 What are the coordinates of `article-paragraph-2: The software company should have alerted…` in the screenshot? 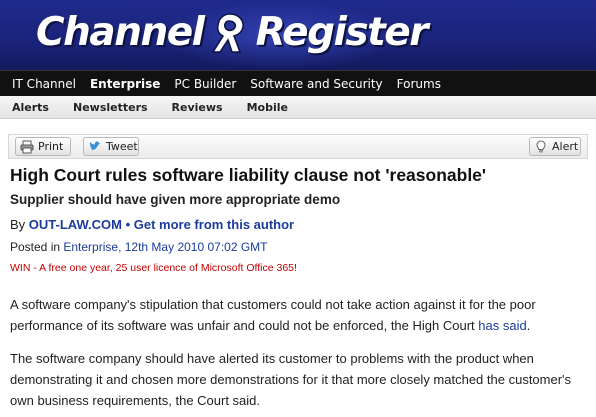 It's located at (291, 379).